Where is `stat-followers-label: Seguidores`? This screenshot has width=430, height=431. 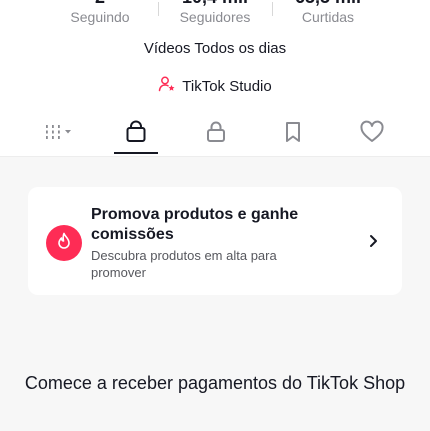 stat-followers-label: Seguidores is located at coordinates (215, 17).